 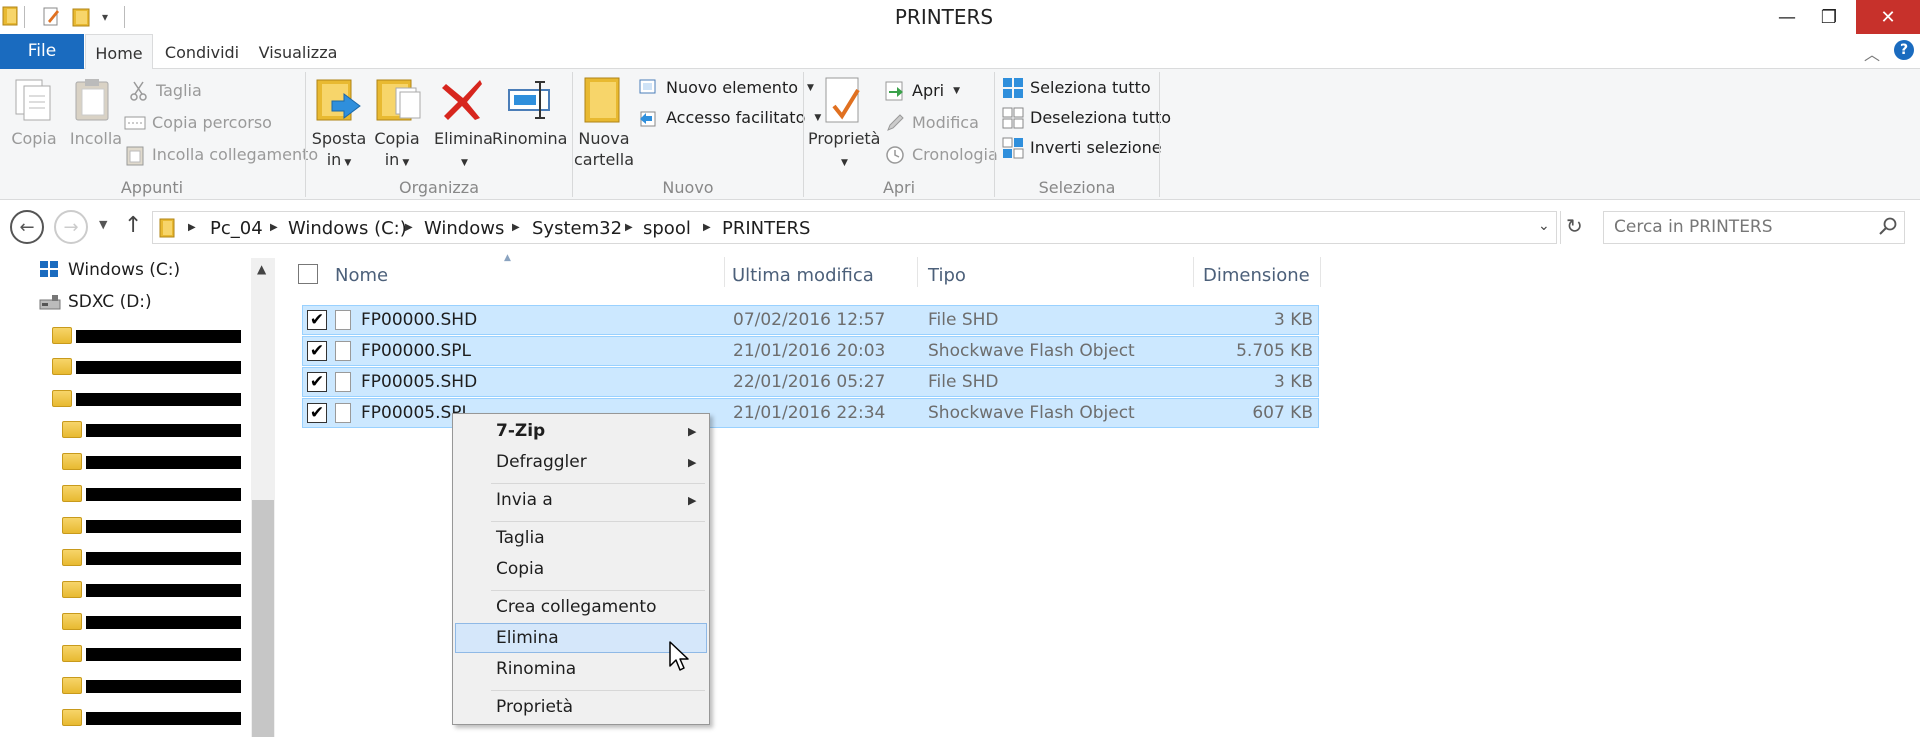 What do you see at coordinates (308, 274) in the screenshot?
I see `select-all-checkbox` at bounding box center [308, 274].